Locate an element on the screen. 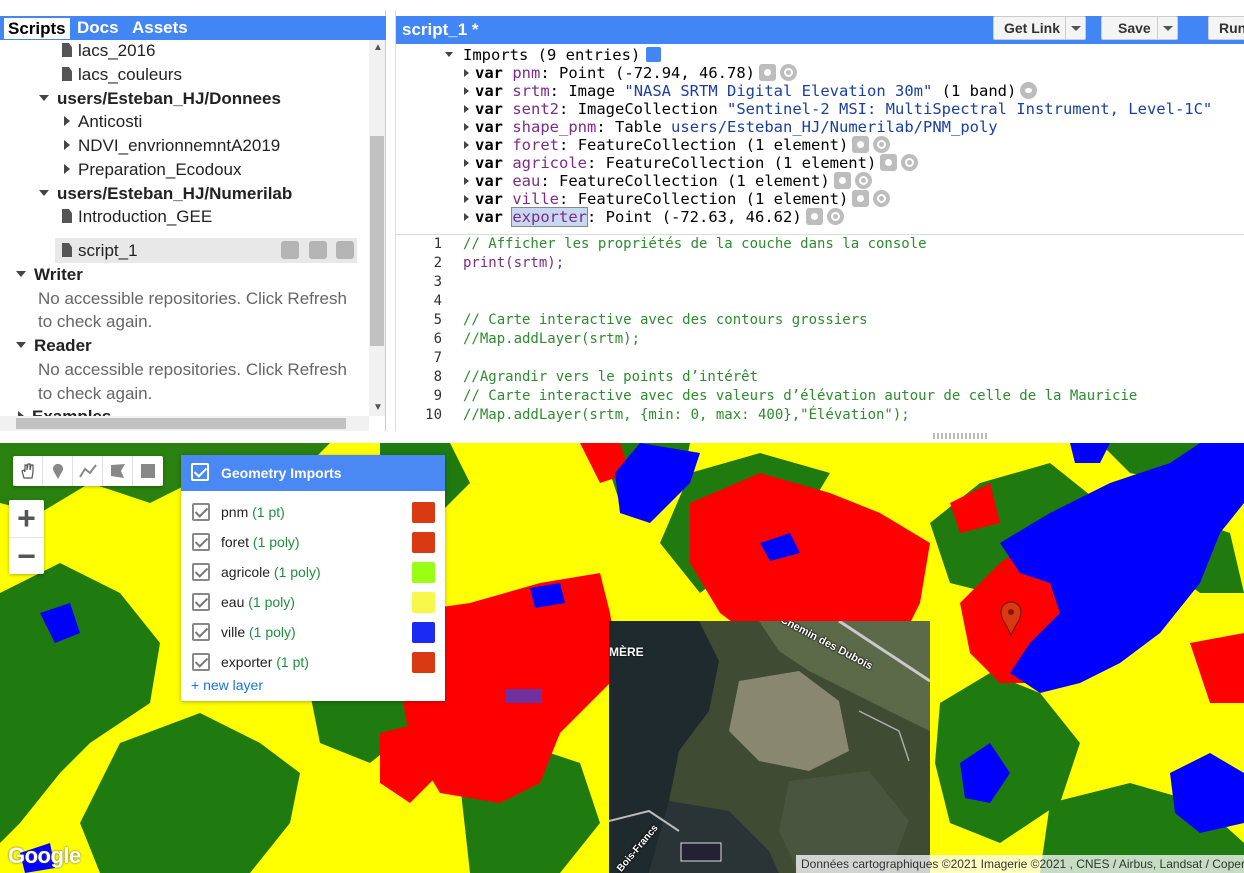 This screenshot has height=873, width=1244. import-entry: var foret: FeatureCollection (1 element) is located at coordinates (676, 145).